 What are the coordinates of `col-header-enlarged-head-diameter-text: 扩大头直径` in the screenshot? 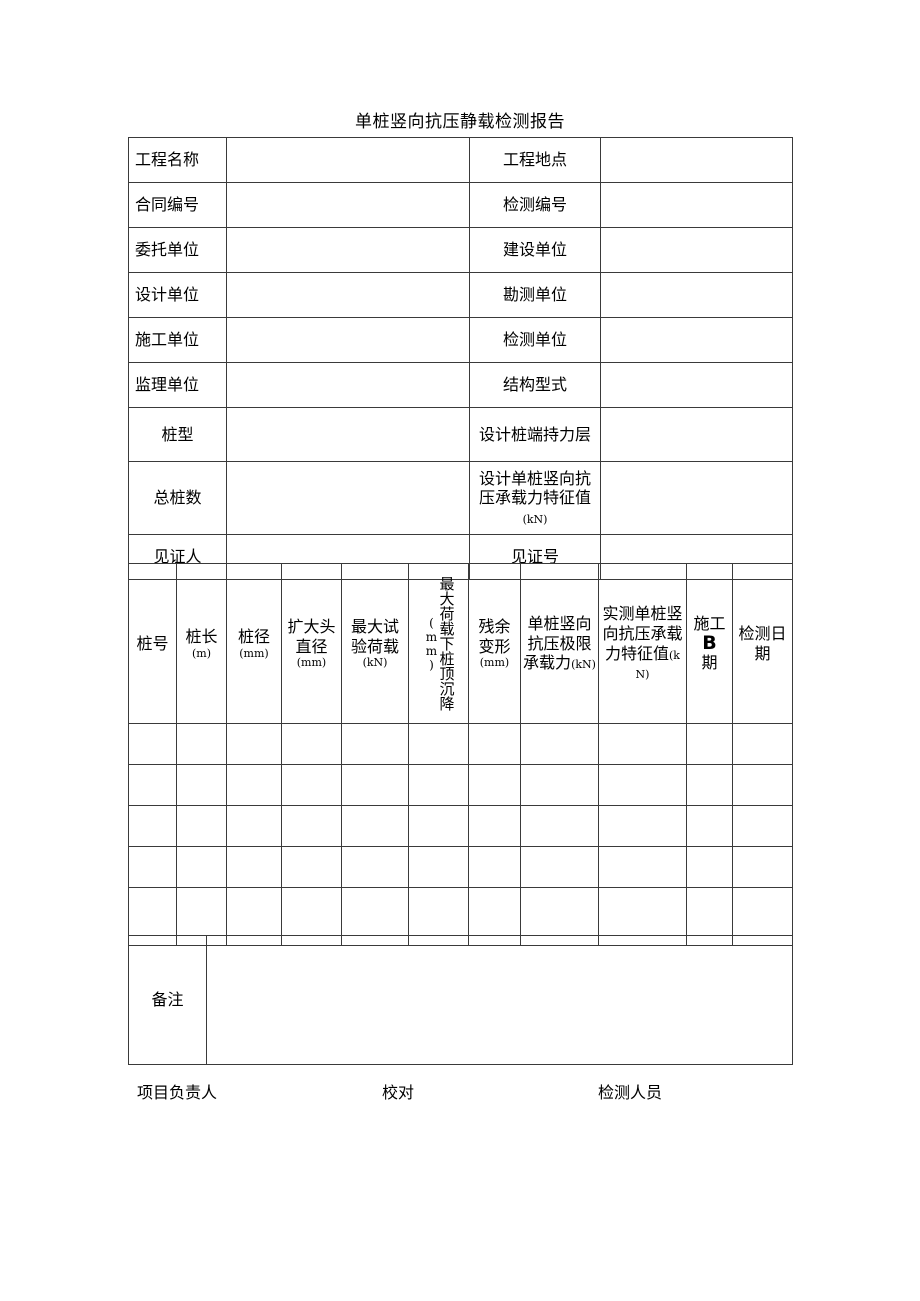 It's located at (311, 636).